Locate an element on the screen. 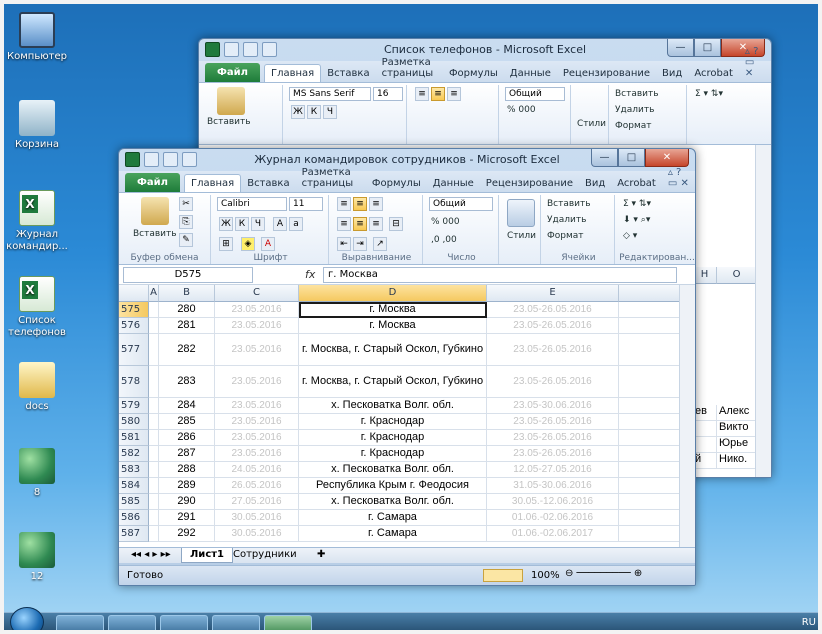  cell-d: х. Песковатка Волг. обл. is located at coordinates (393, 470).